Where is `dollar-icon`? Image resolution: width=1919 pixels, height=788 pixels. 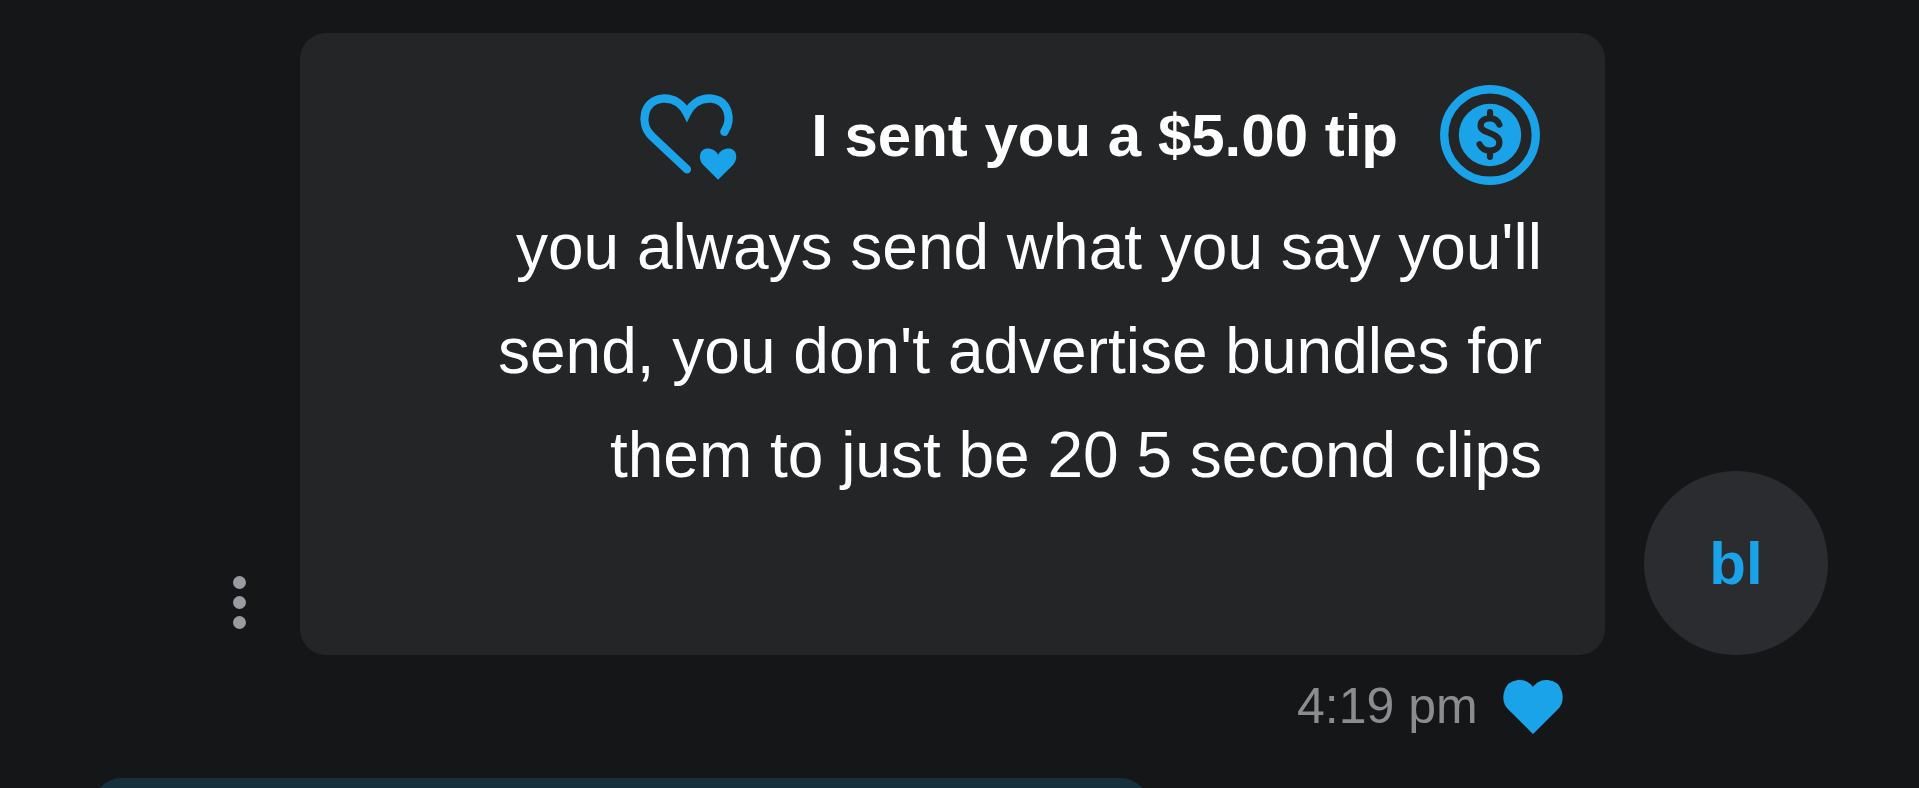 dollar-icon is located at coordinates (1490, 135).